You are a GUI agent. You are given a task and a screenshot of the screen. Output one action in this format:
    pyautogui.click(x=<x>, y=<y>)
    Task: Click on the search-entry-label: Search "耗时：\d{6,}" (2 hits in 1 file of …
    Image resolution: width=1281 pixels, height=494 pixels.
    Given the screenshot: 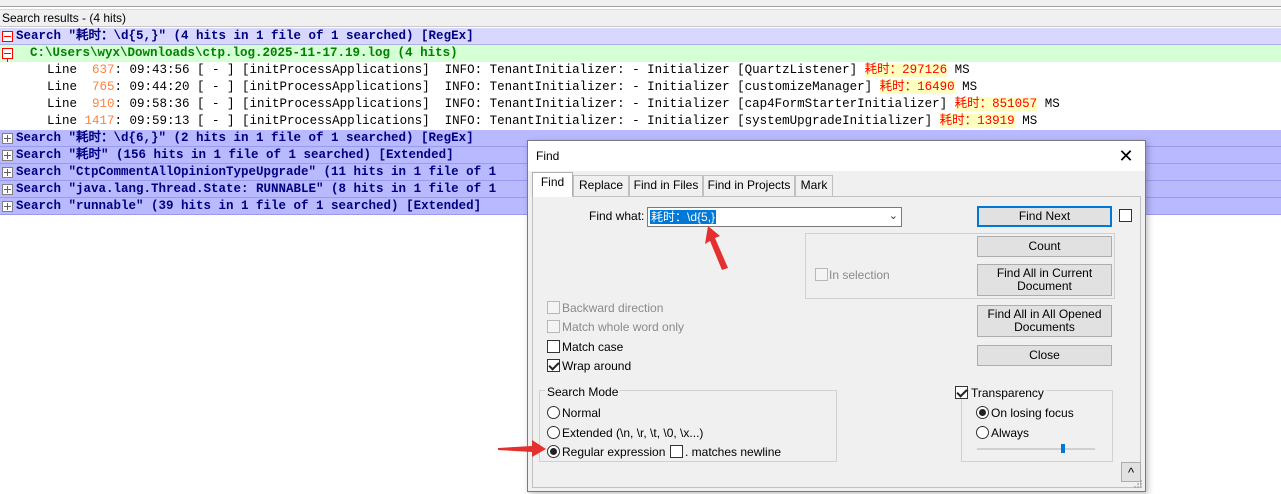 What is the action you would take?
    pyautogui.click(x=245, y=138)
    